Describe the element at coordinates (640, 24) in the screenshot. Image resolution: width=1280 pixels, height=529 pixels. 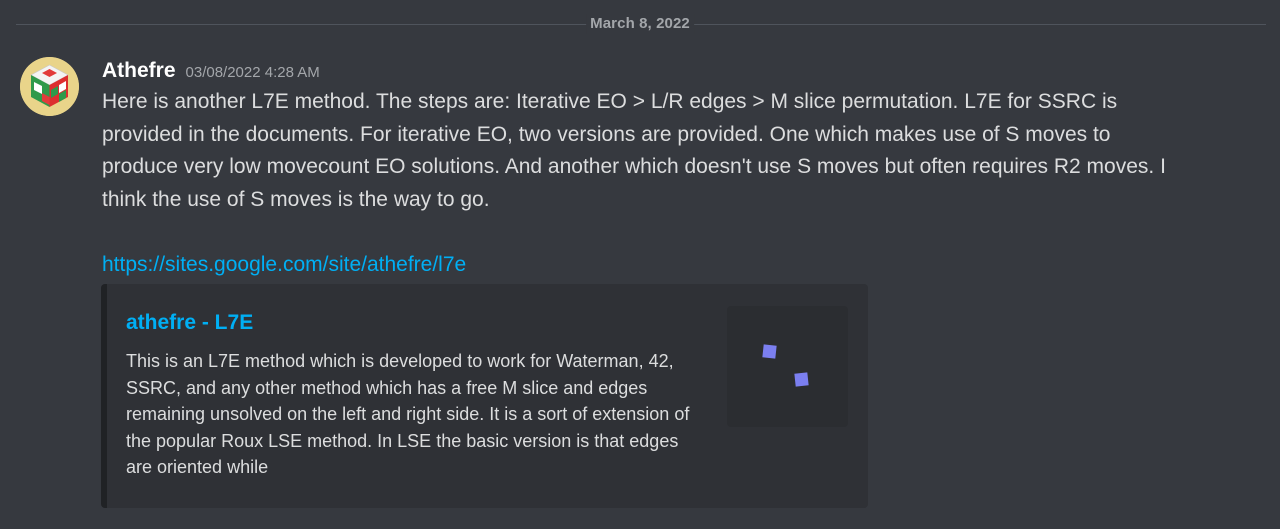
I see `date-divider-label: March 8, 2022` at that location.